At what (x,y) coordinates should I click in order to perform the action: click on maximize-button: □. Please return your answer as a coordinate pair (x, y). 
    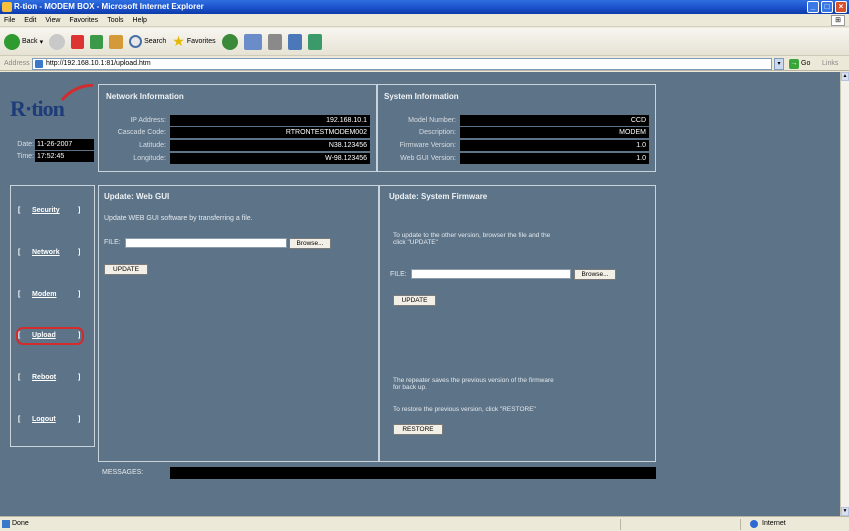
    Looking at the image, I should click on (827, 7).